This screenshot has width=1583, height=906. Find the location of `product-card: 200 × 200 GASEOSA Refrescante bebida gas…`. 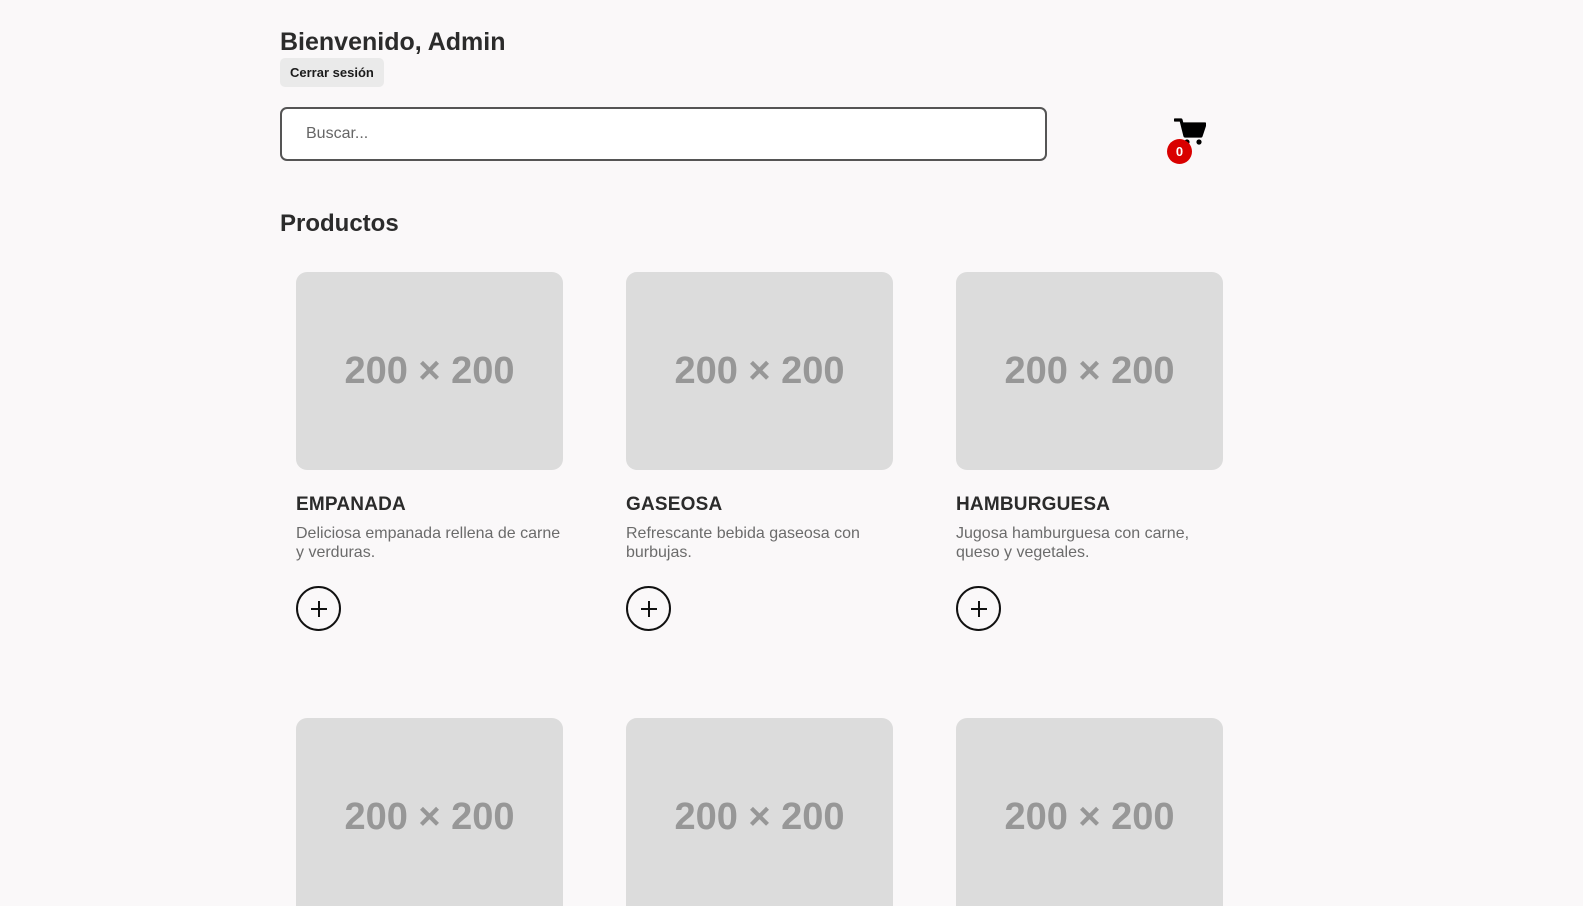

product-card: 200 × 200 GASEOSA Refrescante bebida gas… is located at coordinates (761, 451).